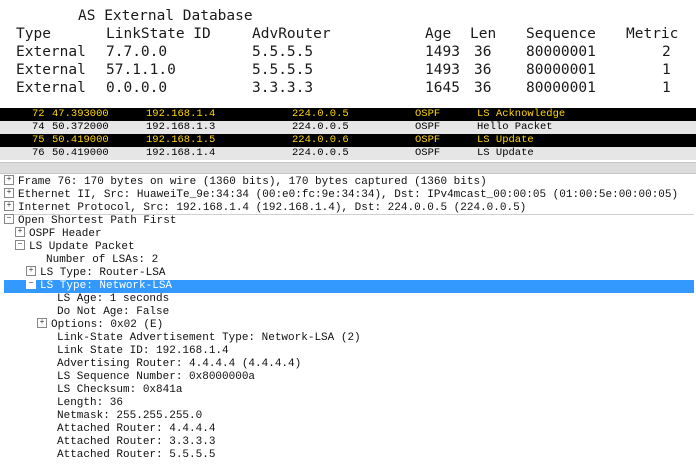  Describe the element at coordinates (38, 140) in the screenshot. I see `packet-number: 75` at that location.